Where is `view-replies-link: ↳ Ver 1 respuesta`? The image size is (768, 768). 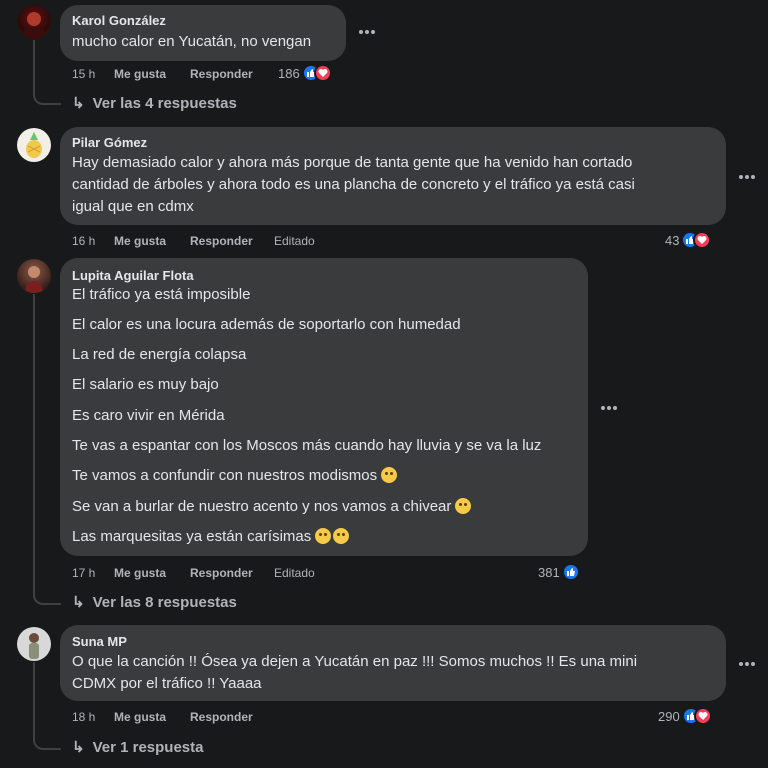
view-replies-link: ↳ Ver 1 respuesta is located at coordinates (138, 747).